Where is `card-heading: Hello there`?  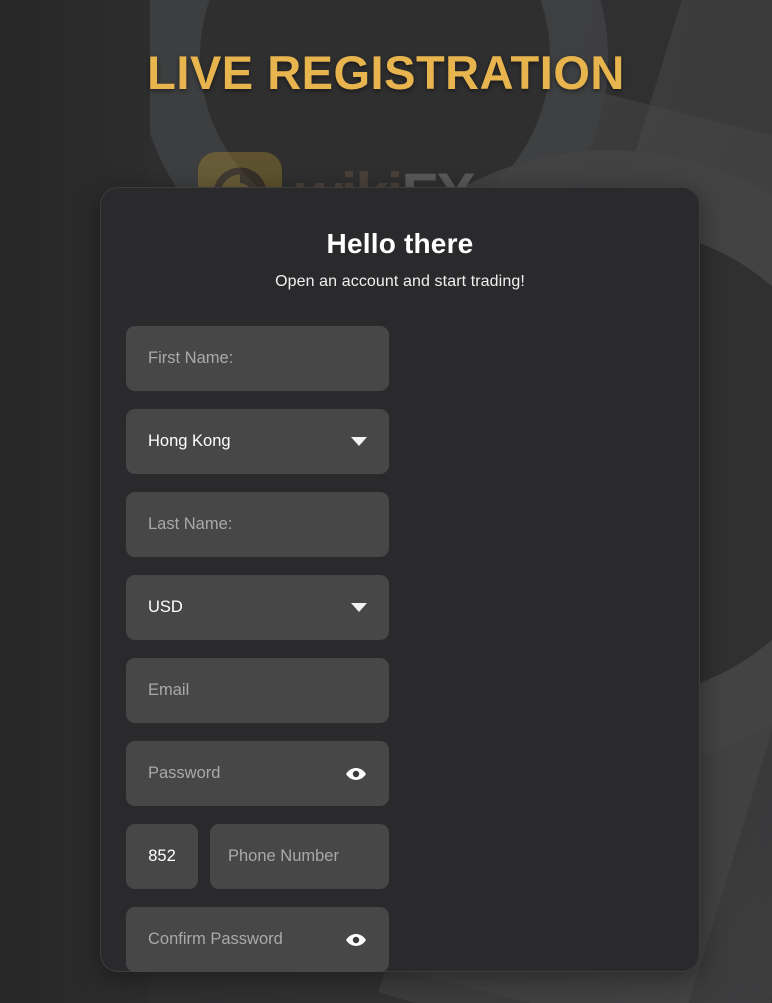 card-heading: Hello there is located at coordinates (400, 243).